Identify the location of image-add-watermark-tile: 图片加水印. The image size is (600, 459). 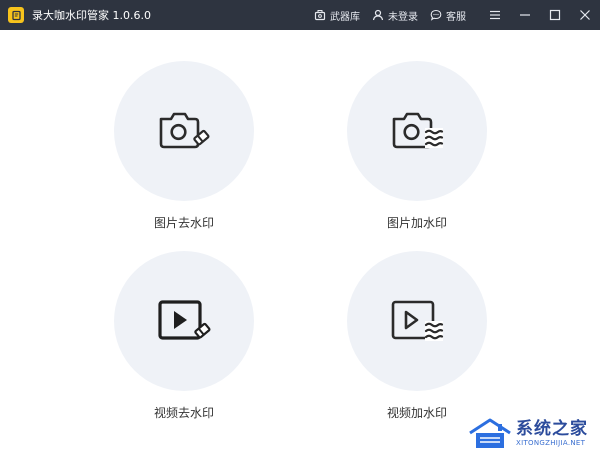
(417, 146).